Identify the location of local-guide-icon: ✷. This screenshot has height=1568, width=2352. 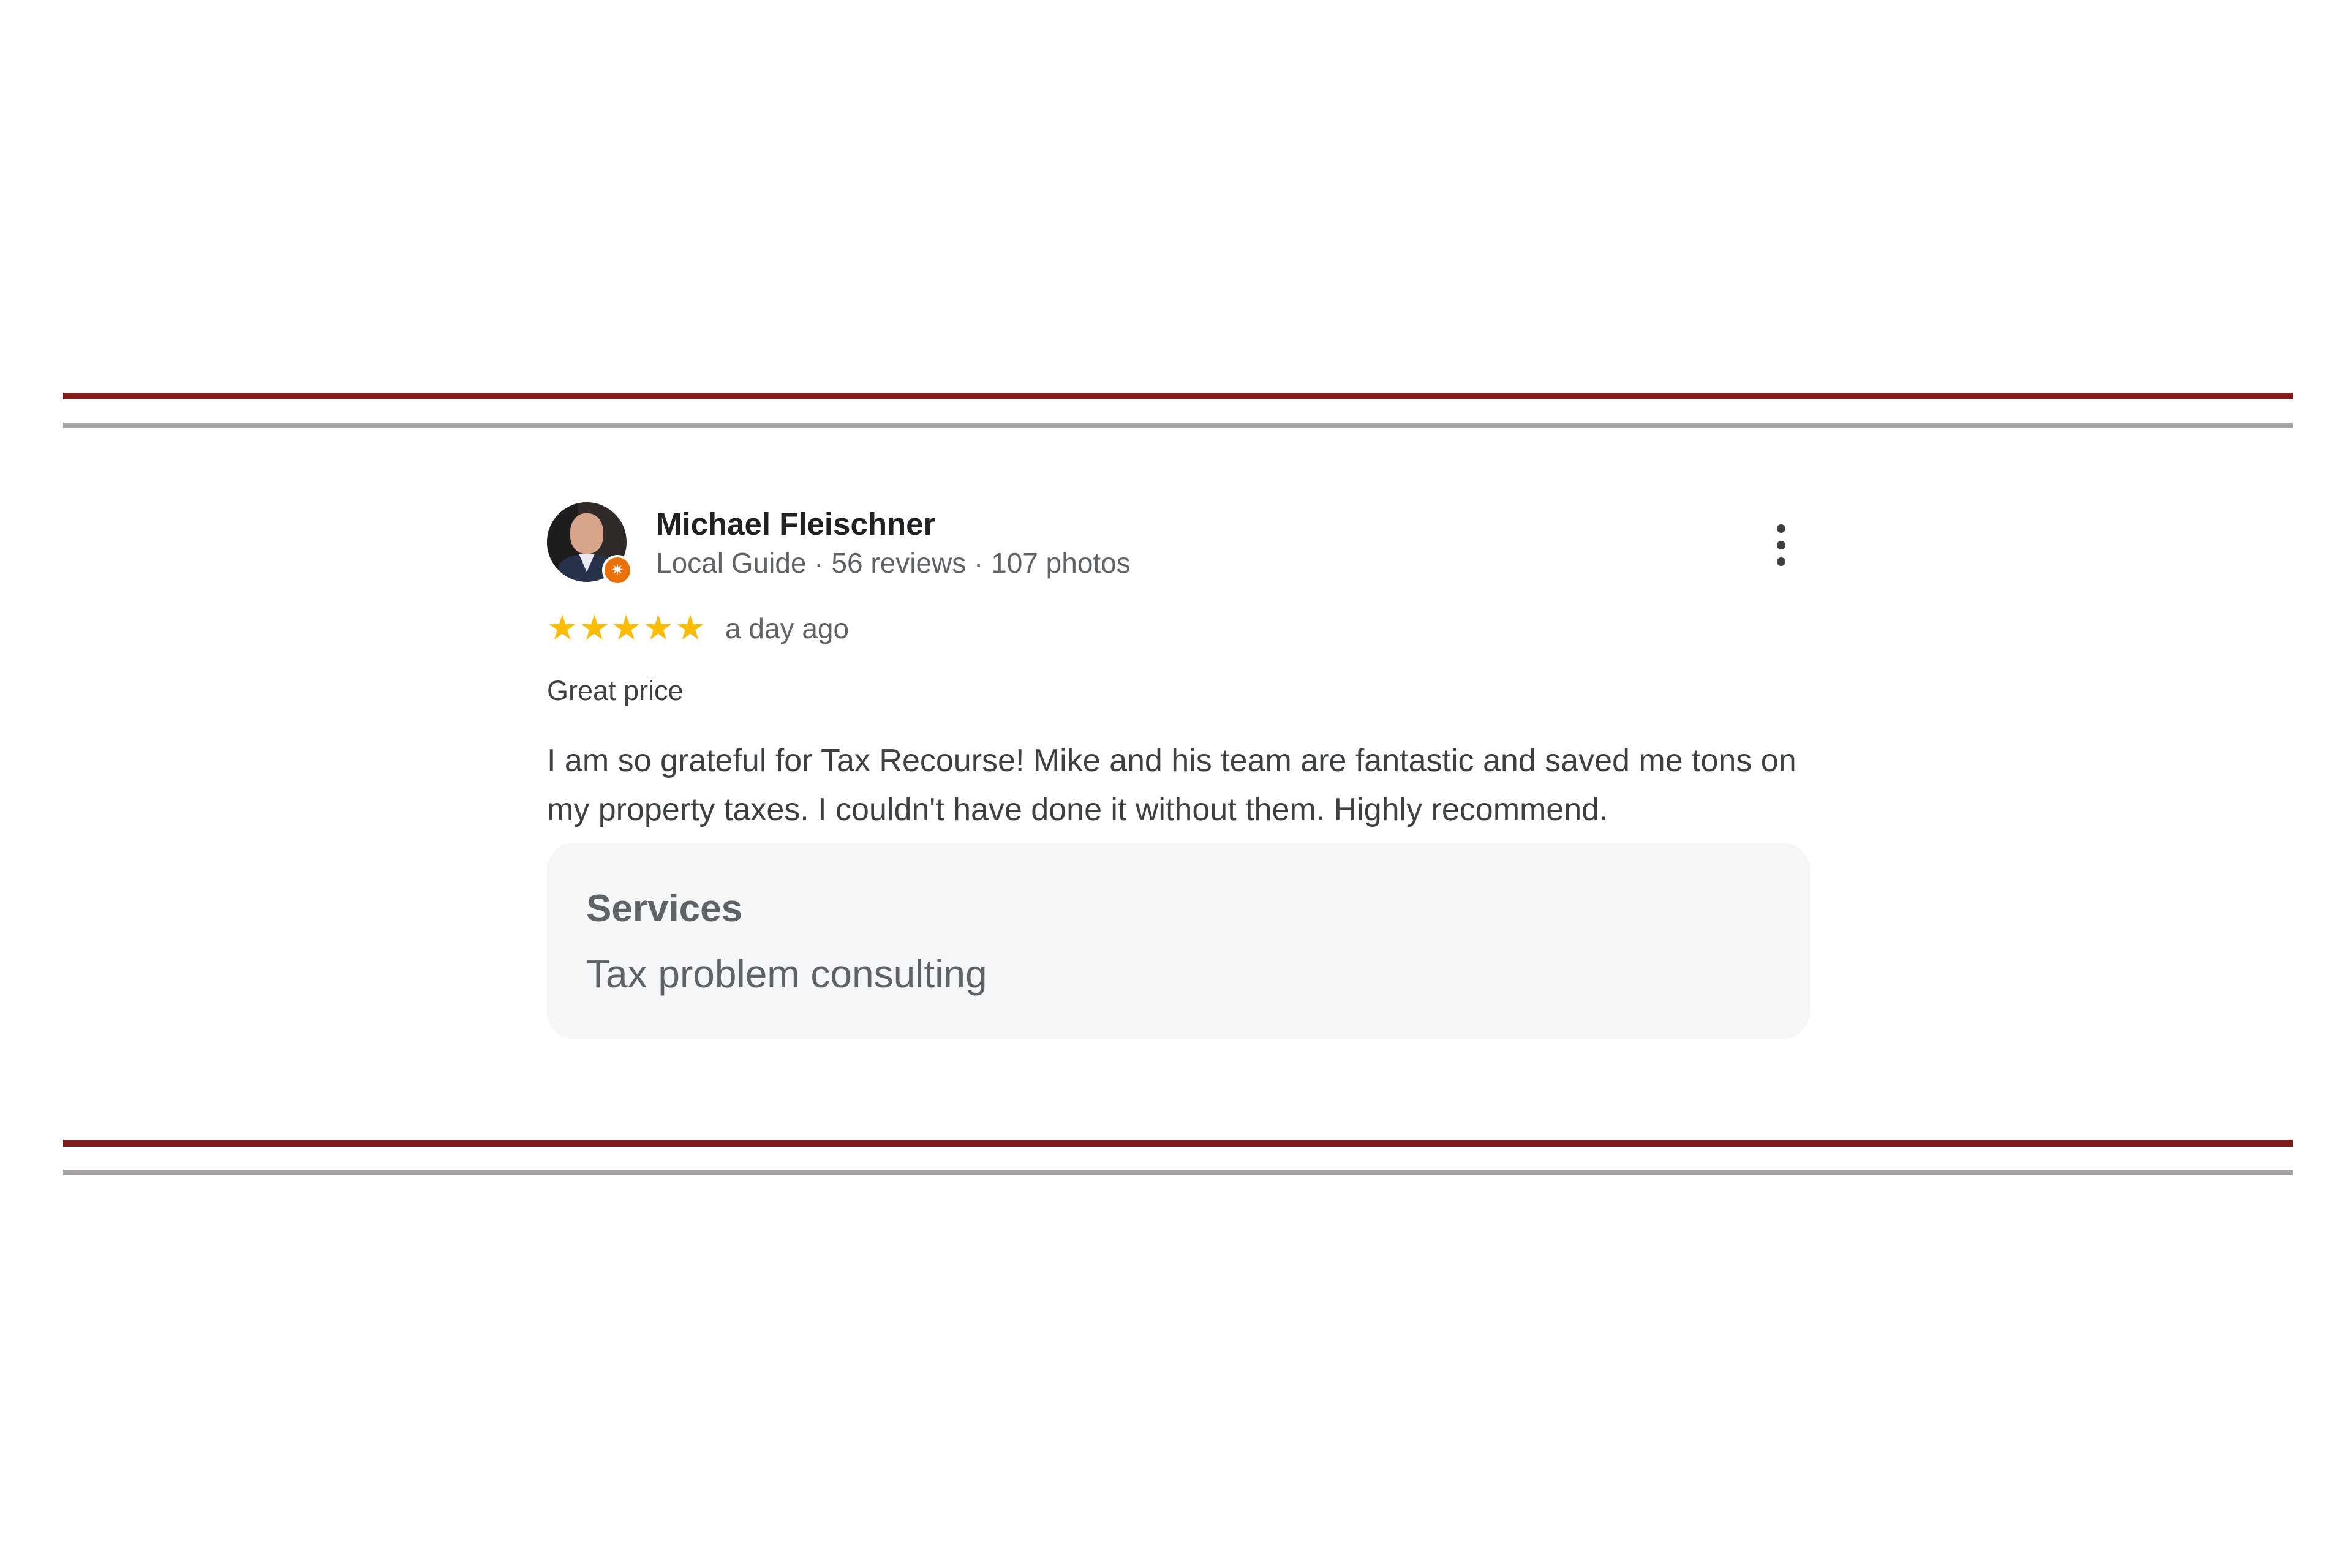
(618, 570).